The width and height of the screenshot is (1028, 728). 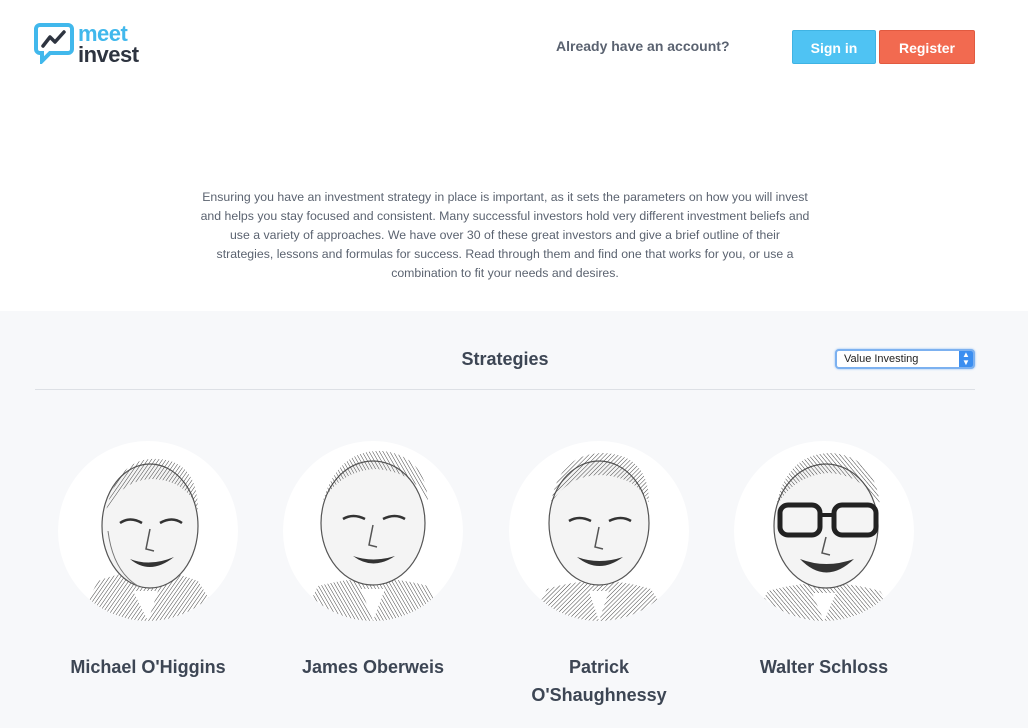 I want to click on strategy-select-value: Value Investing, so click(x=881, y=359).